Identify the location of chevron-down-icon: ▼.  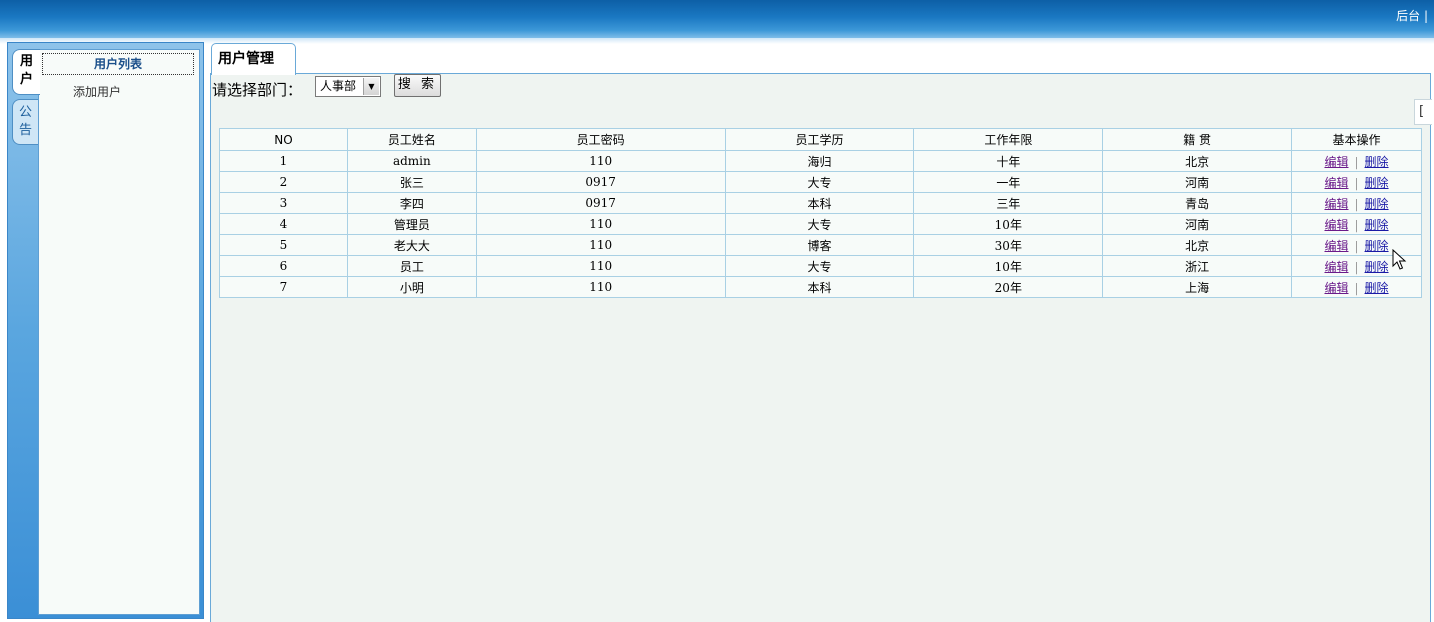
(371, 86).